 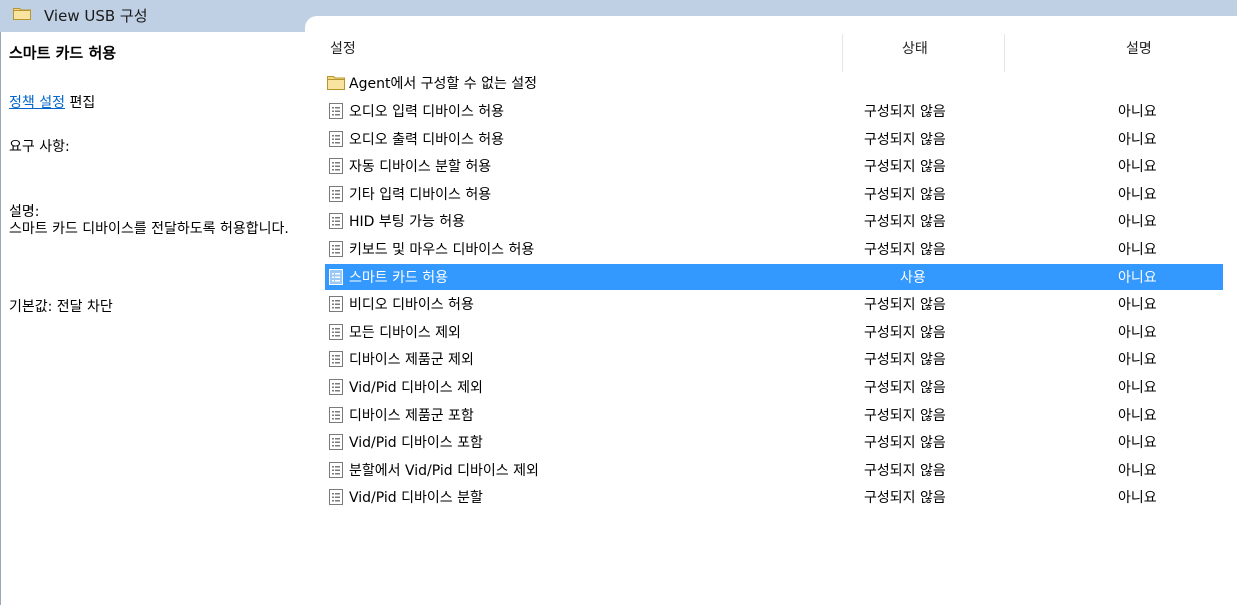 I want to click on column-header-state: 상태, so click(x=915, y=48).